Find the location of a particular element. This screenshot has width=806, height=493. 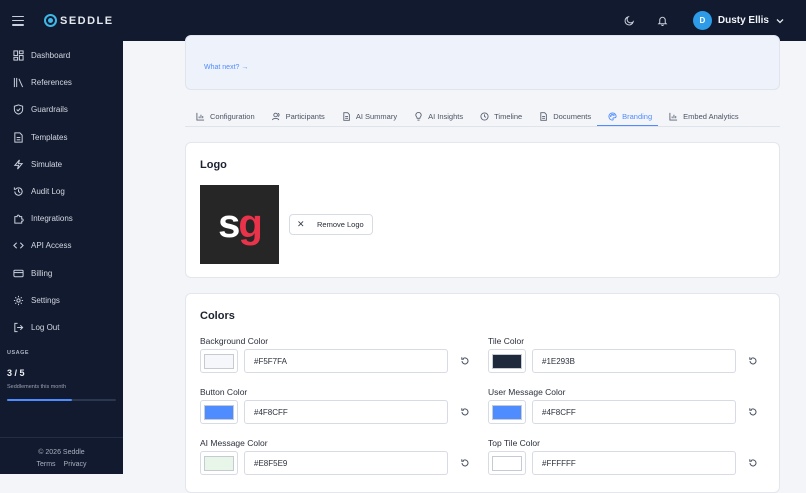

top-tile-color-field: Top Tile Color is located at coordinates (628, 458).